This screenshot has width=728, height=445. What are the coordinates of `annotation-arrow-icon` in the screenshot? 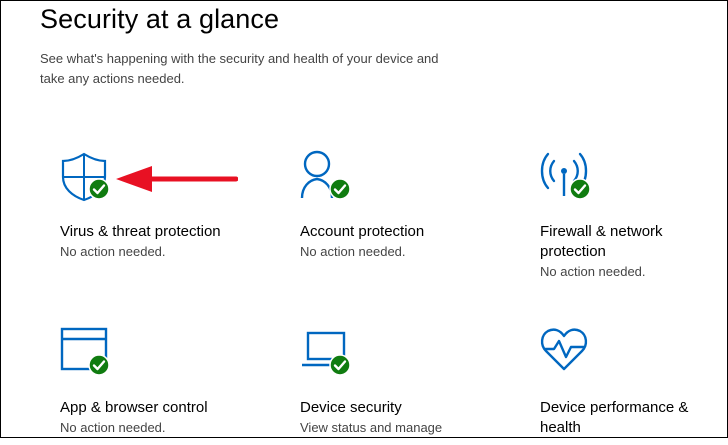 It's located at (177, 179).